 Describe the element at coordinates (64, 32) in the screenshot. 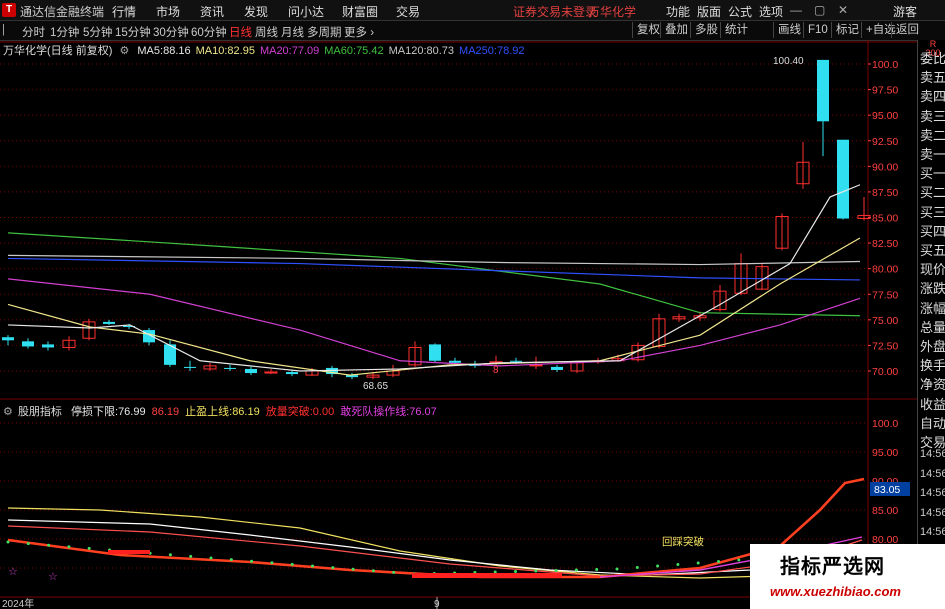

I see `tab-1min: 1分钟` at that location.